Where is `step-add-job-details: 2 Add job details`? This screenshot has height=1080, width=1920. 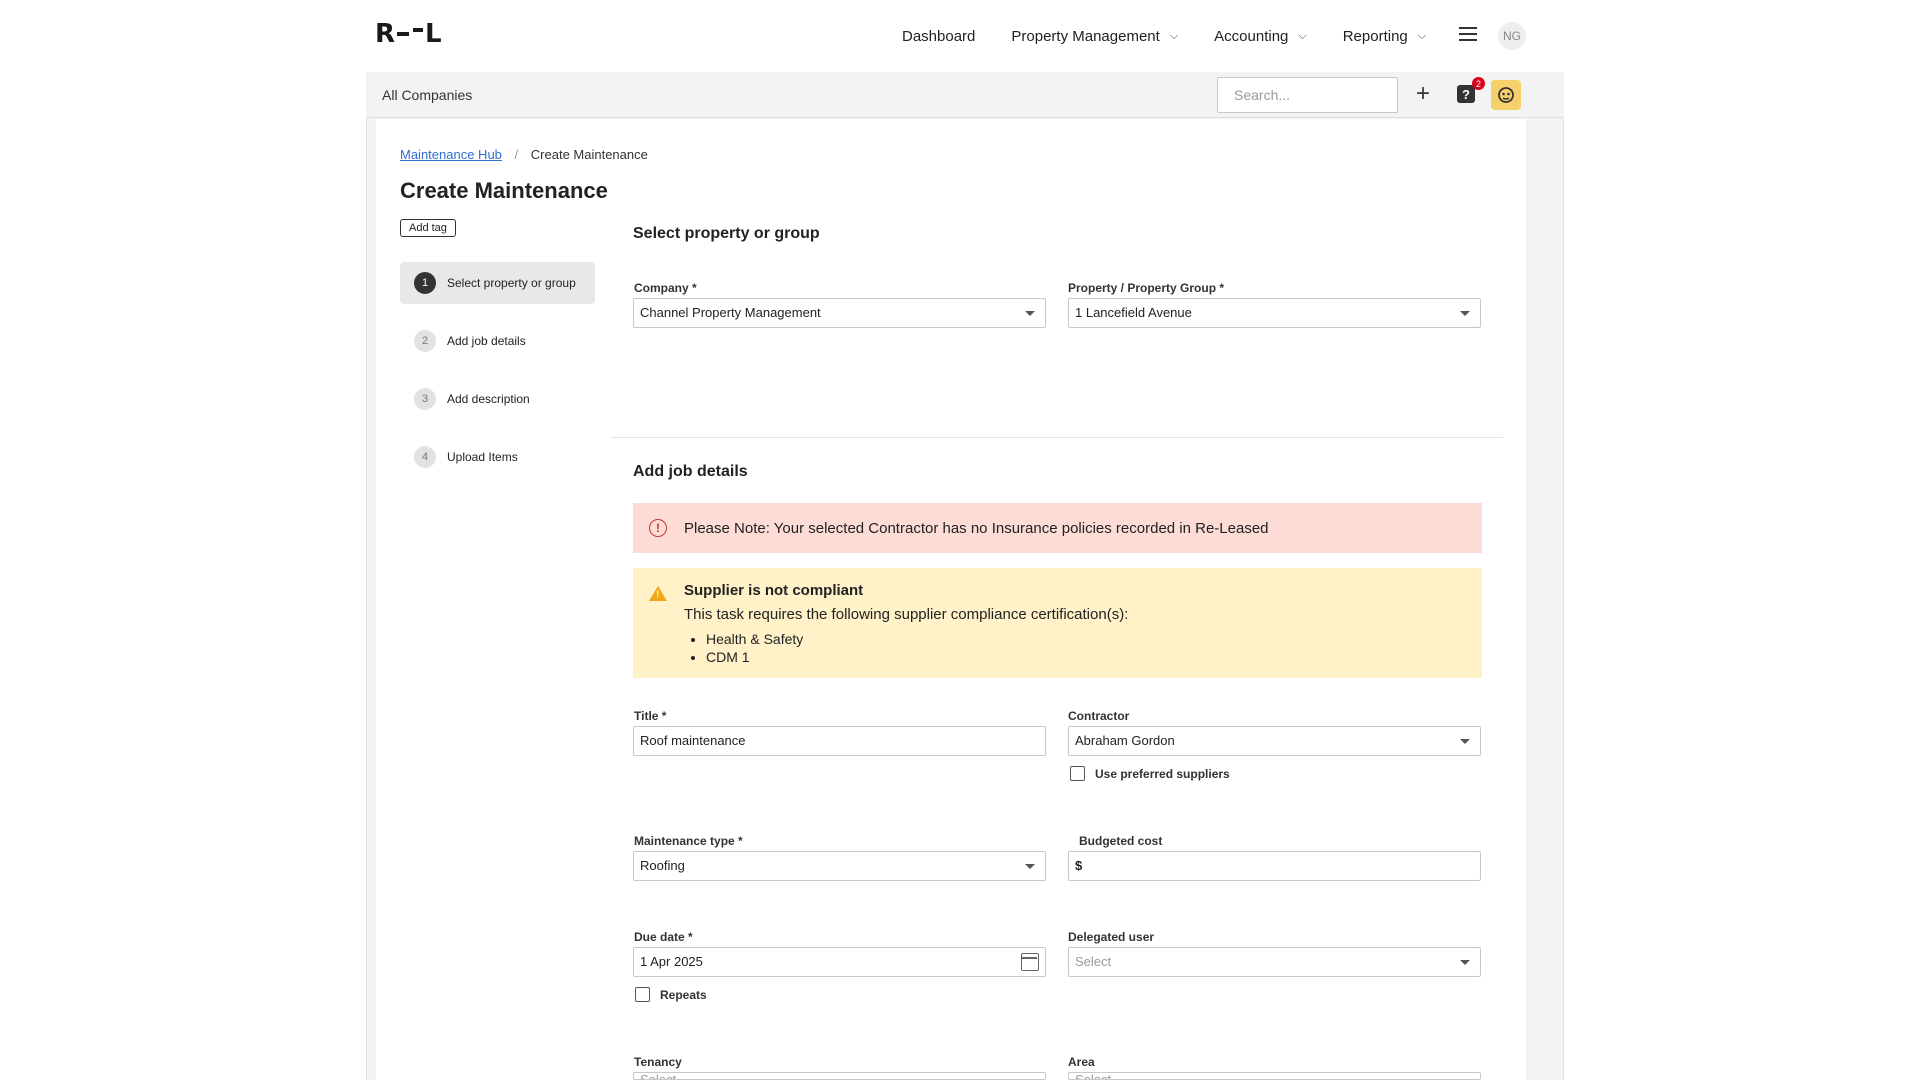 step-add-job-details: 2 Add job details is located at coordinates (497, 341).